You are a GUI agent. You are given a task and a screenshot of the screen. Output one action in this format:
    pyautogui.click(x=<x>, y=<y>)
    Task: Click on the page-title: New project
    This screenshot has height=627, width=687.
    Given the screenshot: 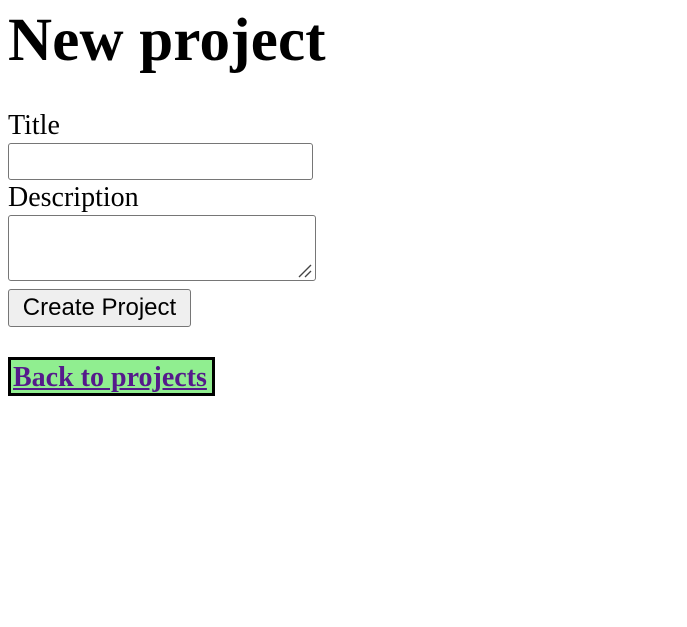 What is the action you would take?
    pyautogui.click(x=167, y=40)
    